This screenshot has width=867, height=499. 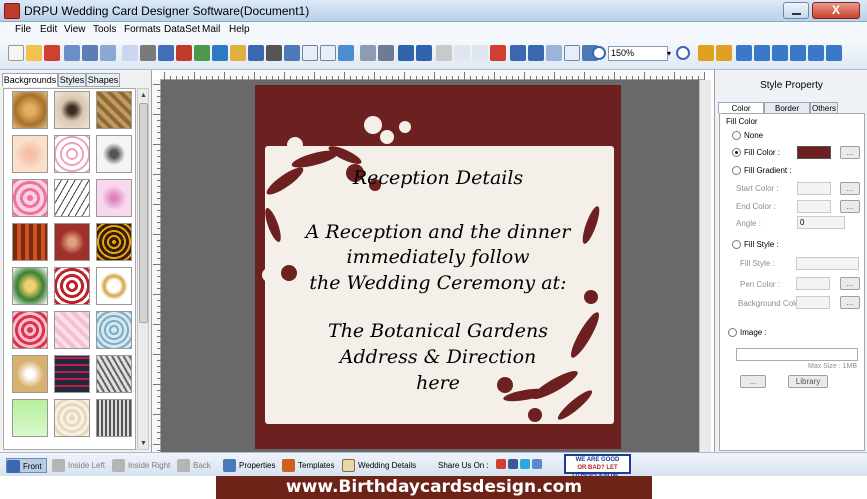 I want to click on symbol-icon, so click(x=328, y=53).